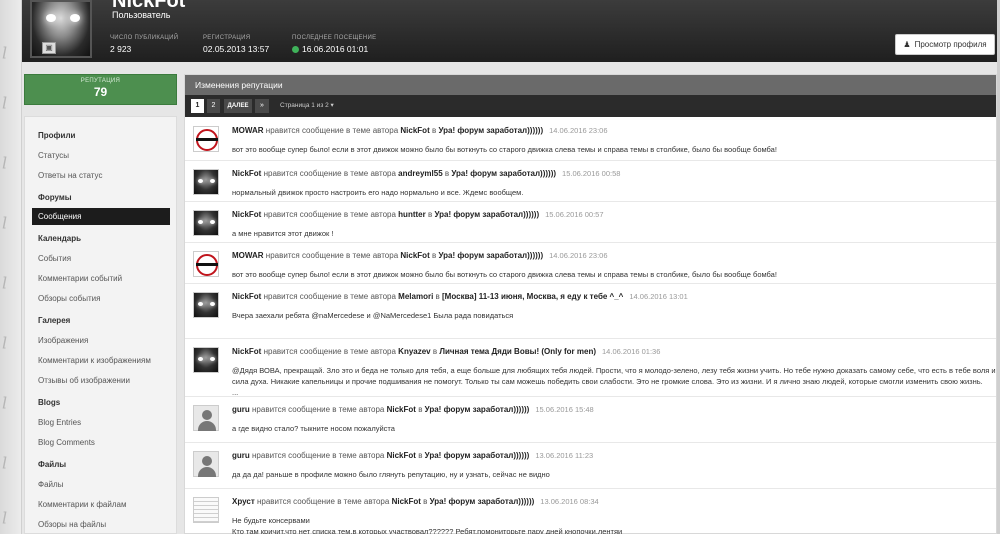 The width and height of the screenshot is (1000, 534). I want to click on entry-author-link: huntter, so click(412, 214).